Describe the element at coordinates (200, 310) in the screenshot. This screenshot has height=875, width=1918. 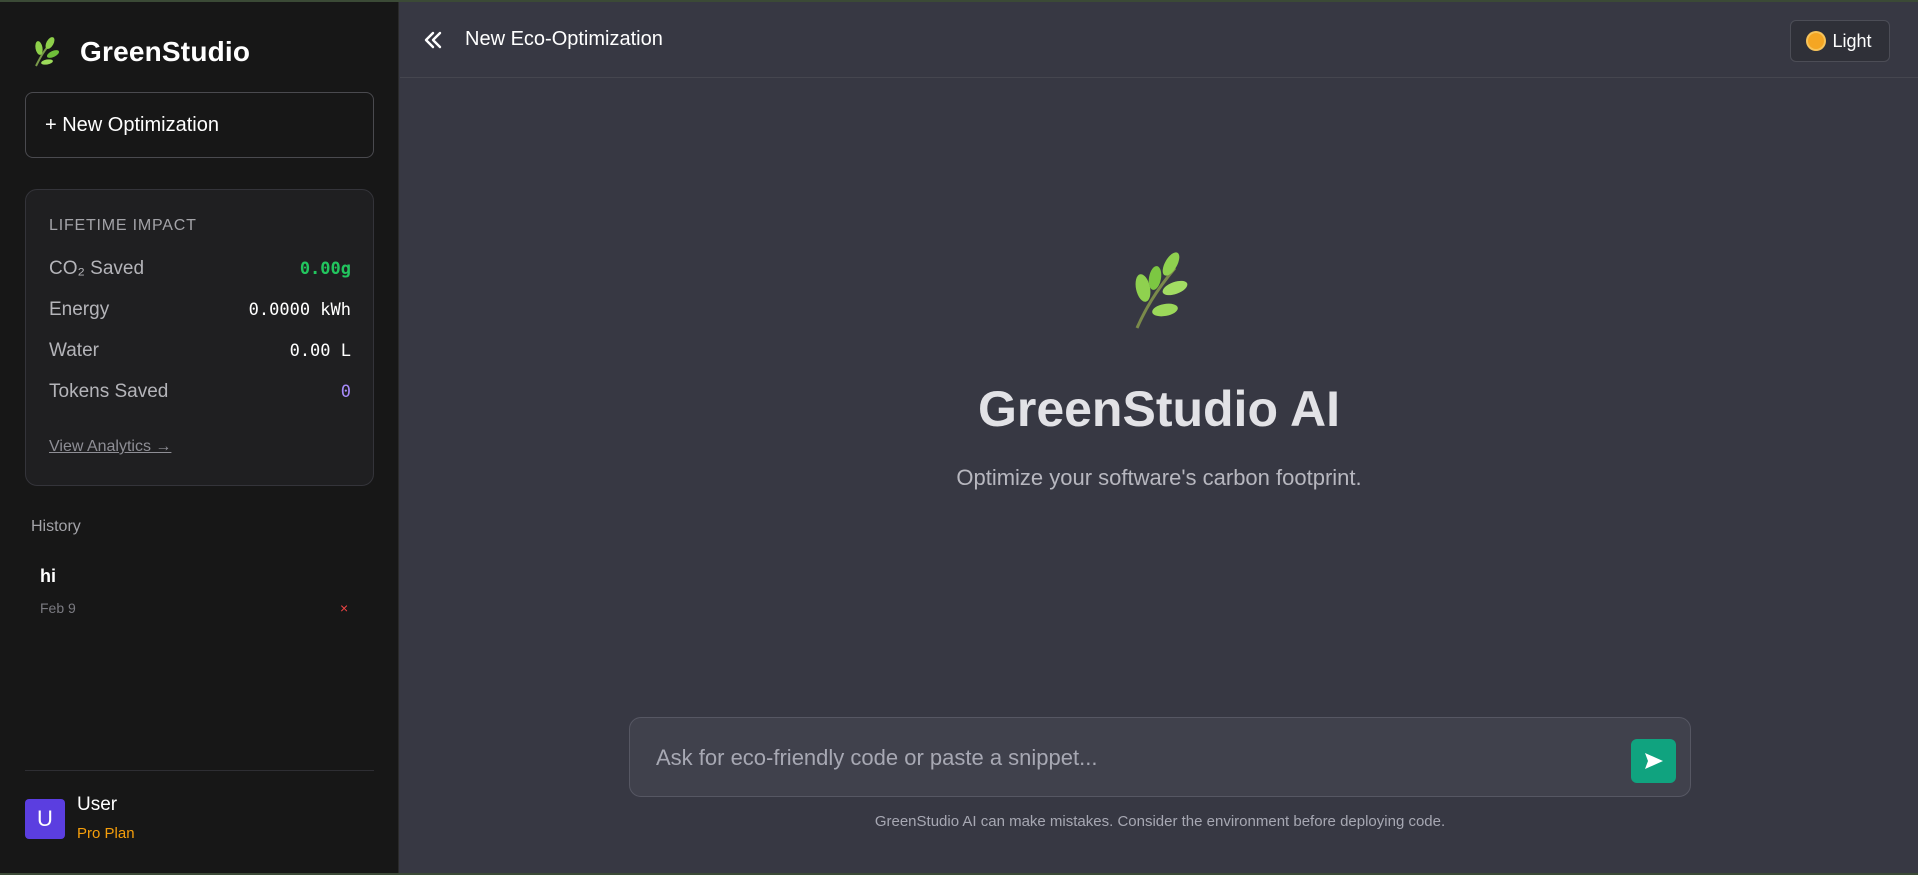
I see `impact-row-energy: Energy 0.0000 kWh` at that location.